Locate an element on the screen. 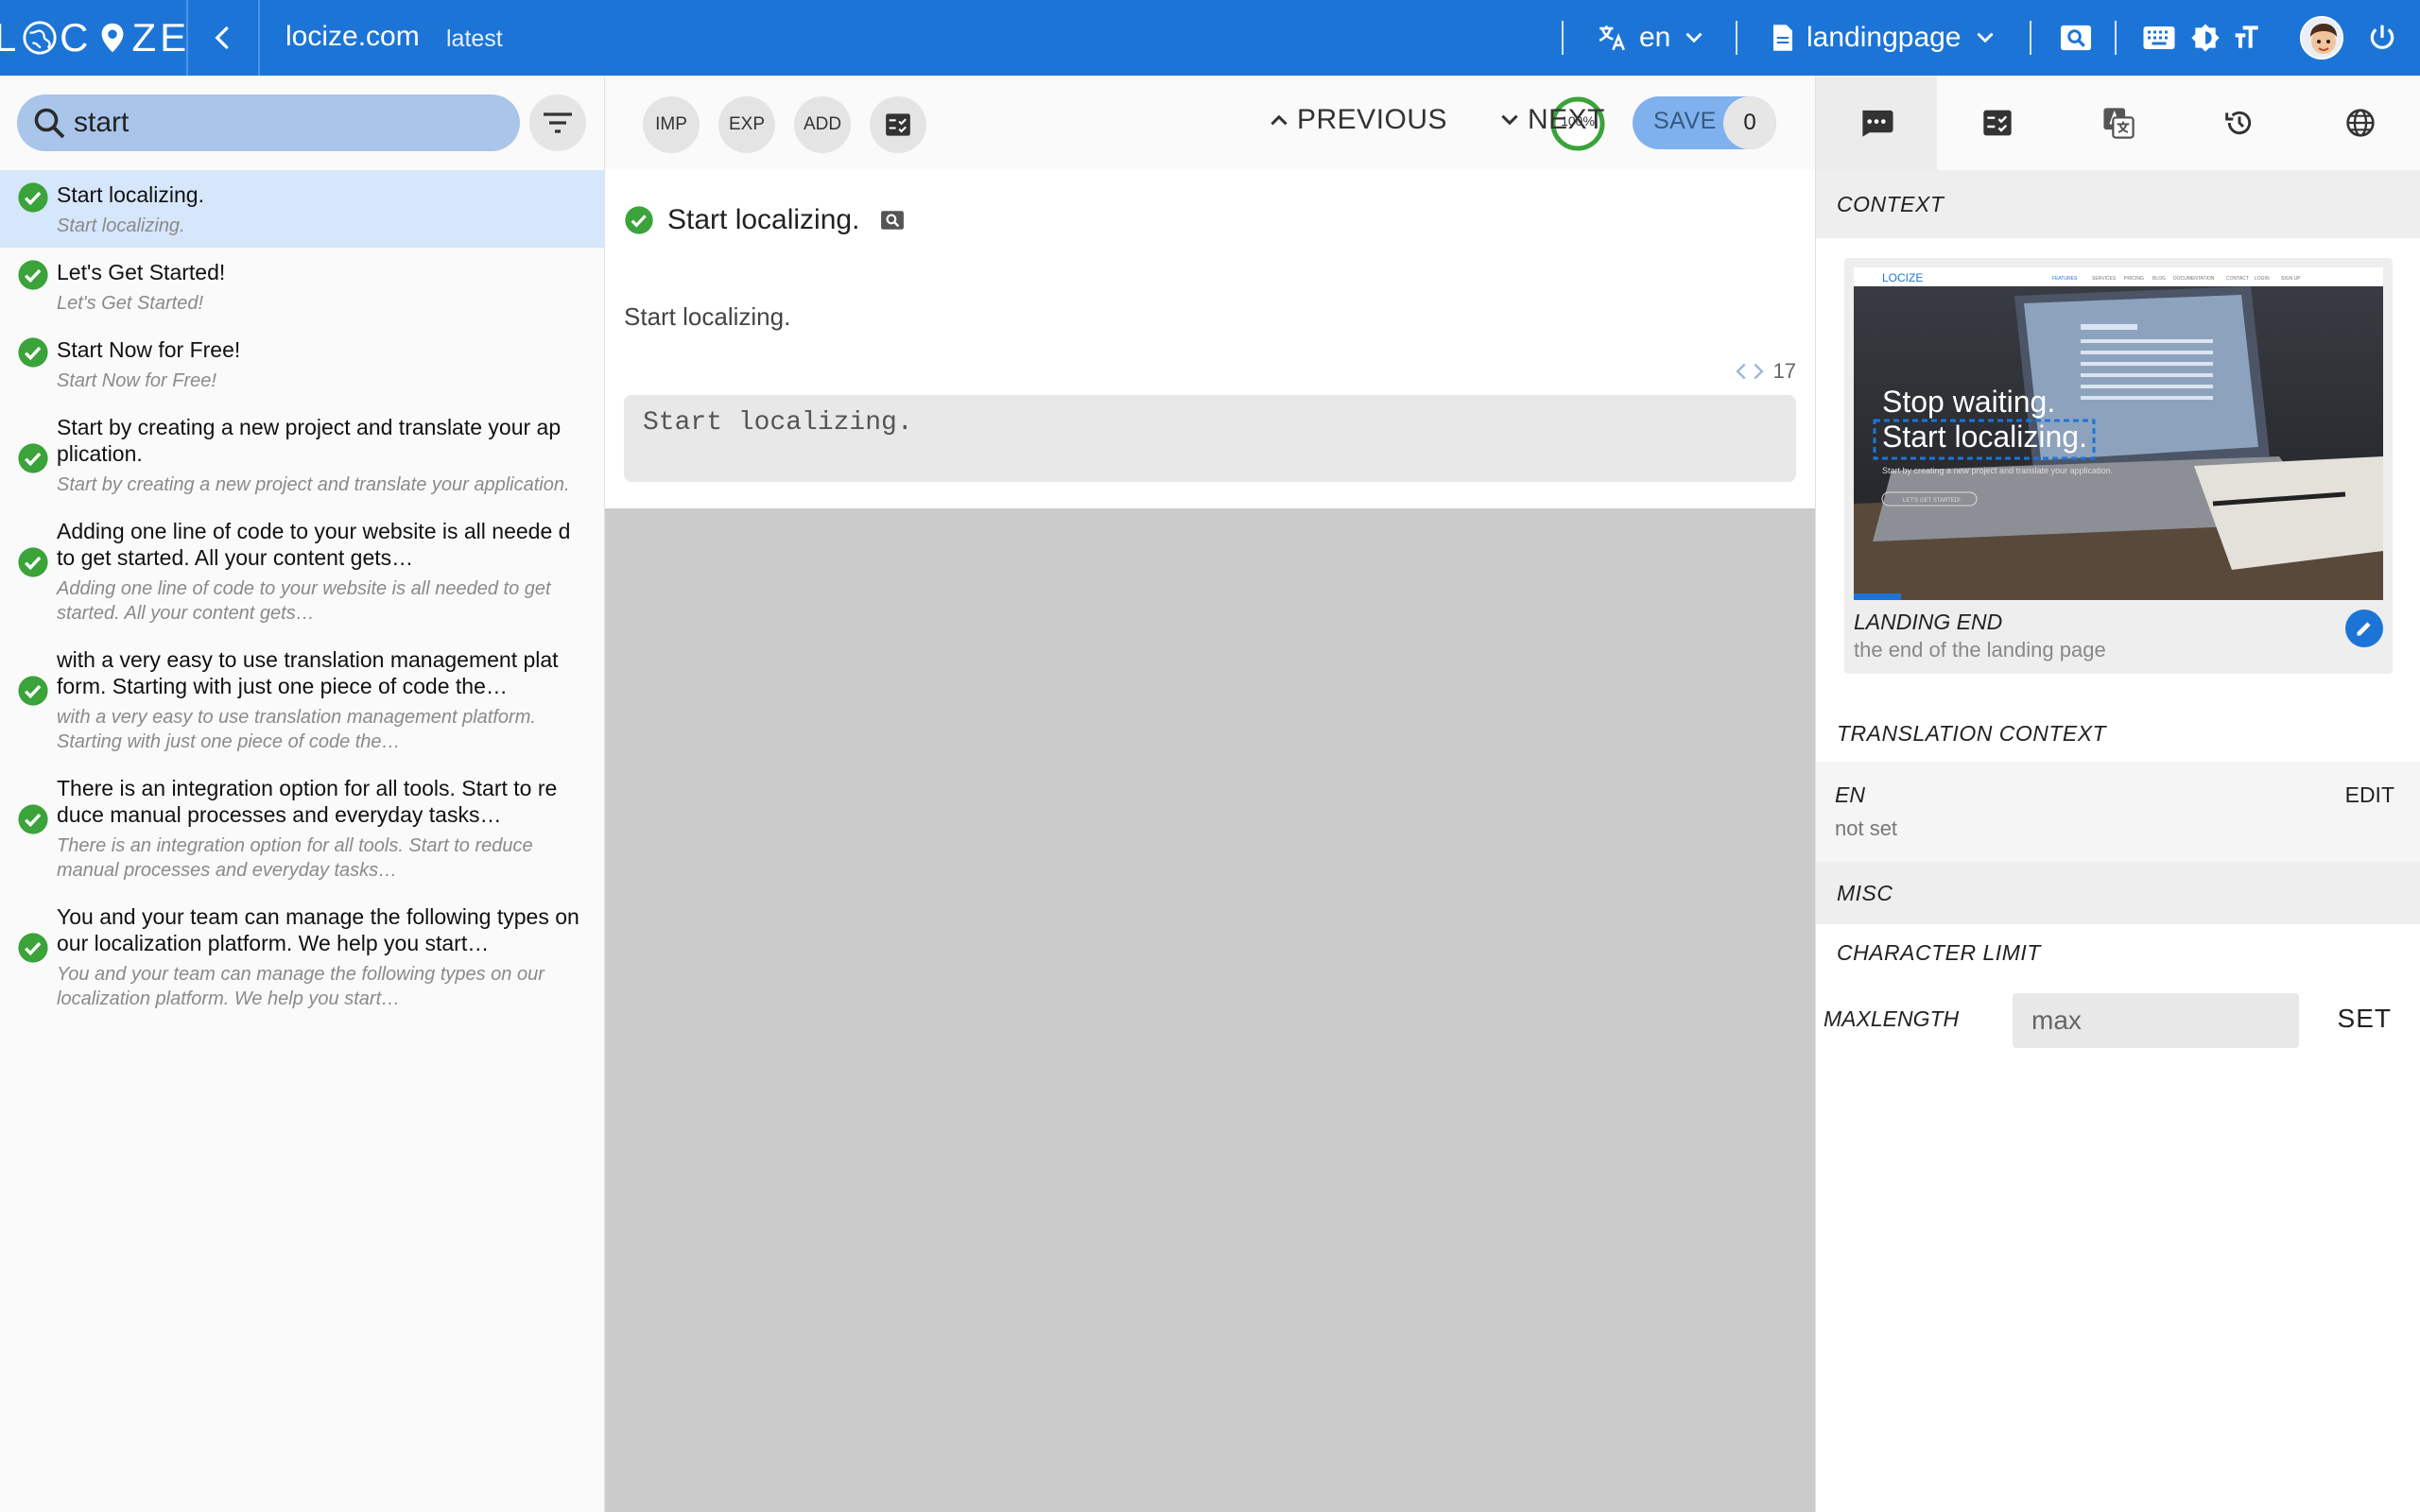 The height and width of the screenshot is (1512, 2420). unsaved-count-badge: 0 is located at coordinates (1750, 122).